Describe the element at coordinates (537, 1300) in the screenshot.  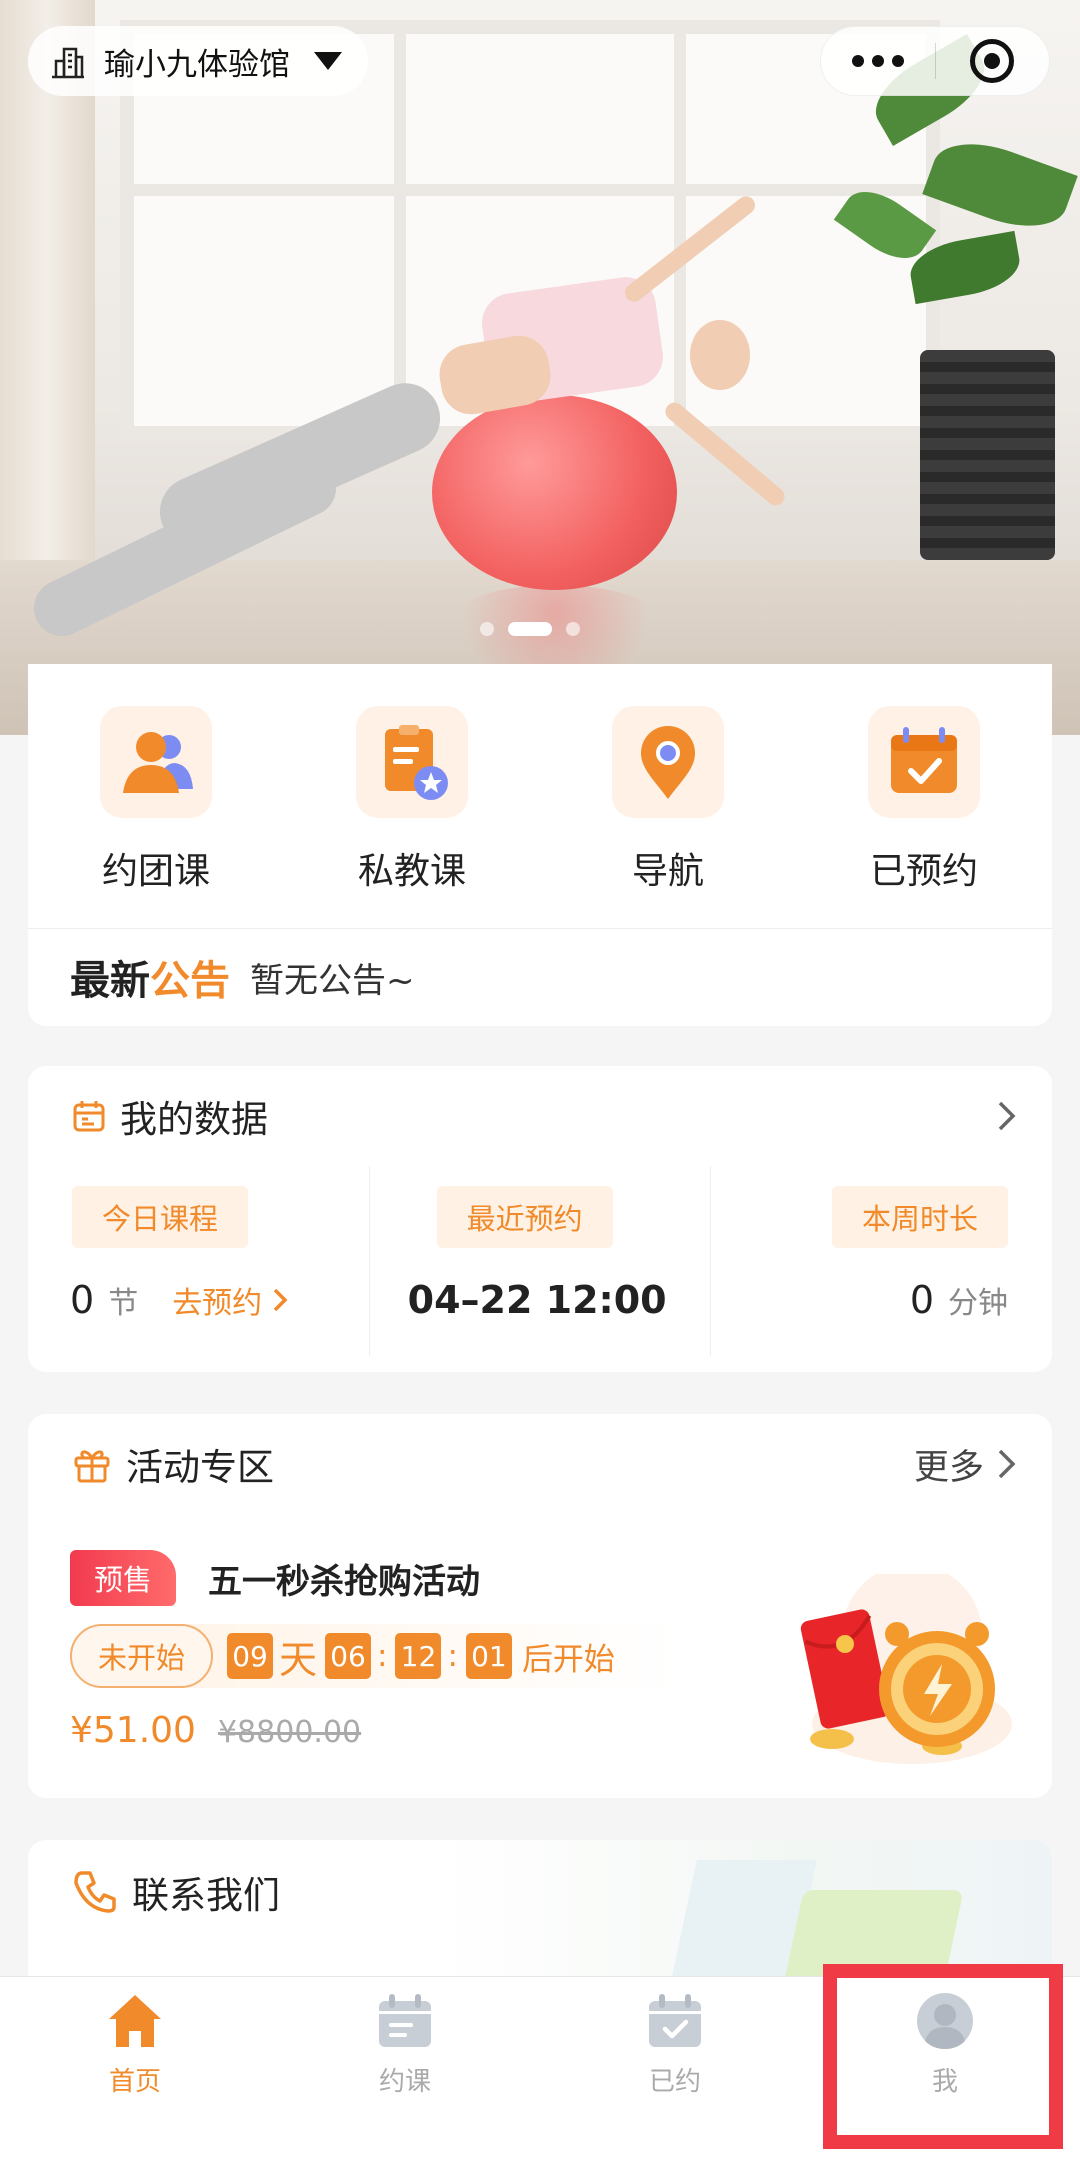
I see `stat-value: 04–22 12:00` at that location.